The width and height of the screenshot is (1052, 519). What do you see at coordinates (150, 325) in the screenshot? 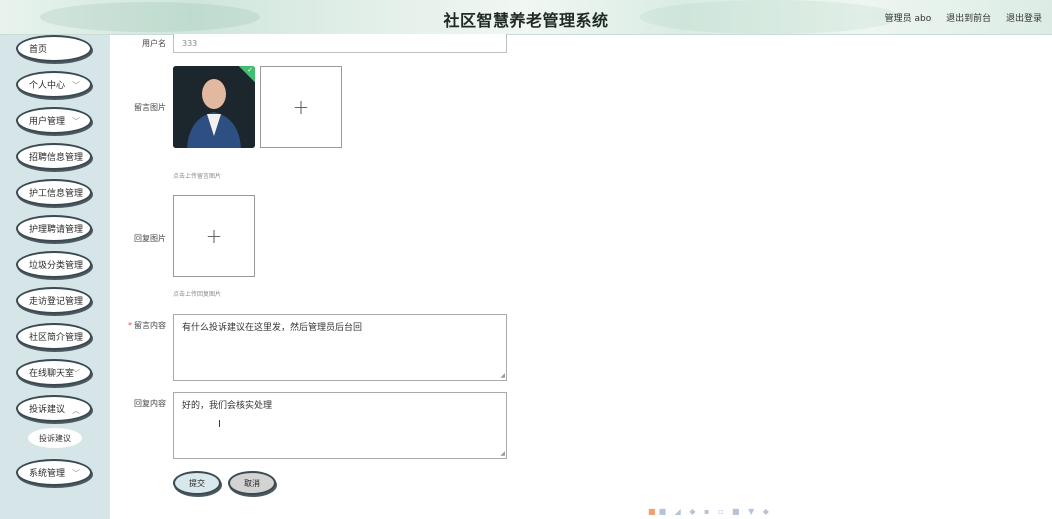
I see `message-content-label-text: 留言内容` at bounding box center [150, 325].